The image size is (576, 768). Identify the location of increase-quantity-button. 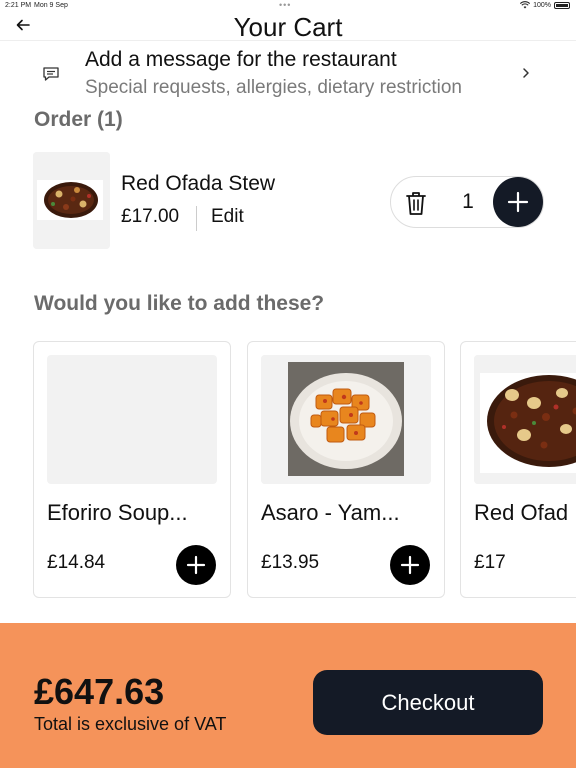
(518, 202).